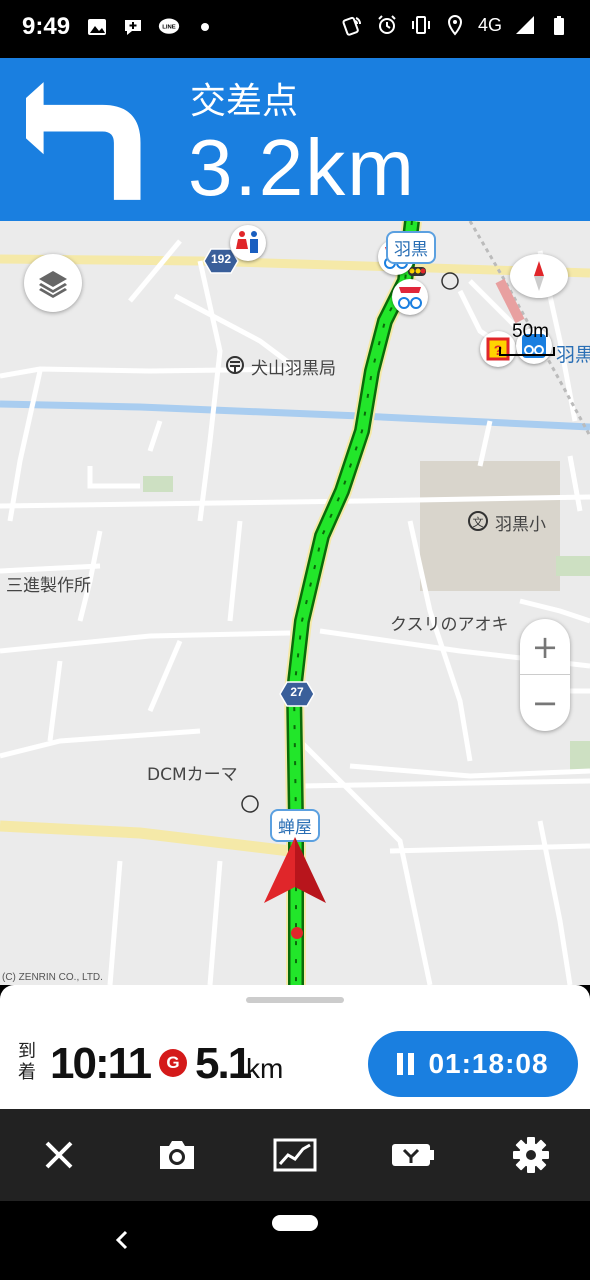 The image size is (590, 1280). What do you see at coordinates (151, 27) in the screenshot?
I see `status-notification-icons: LINE` at bounding box center [151, 27].